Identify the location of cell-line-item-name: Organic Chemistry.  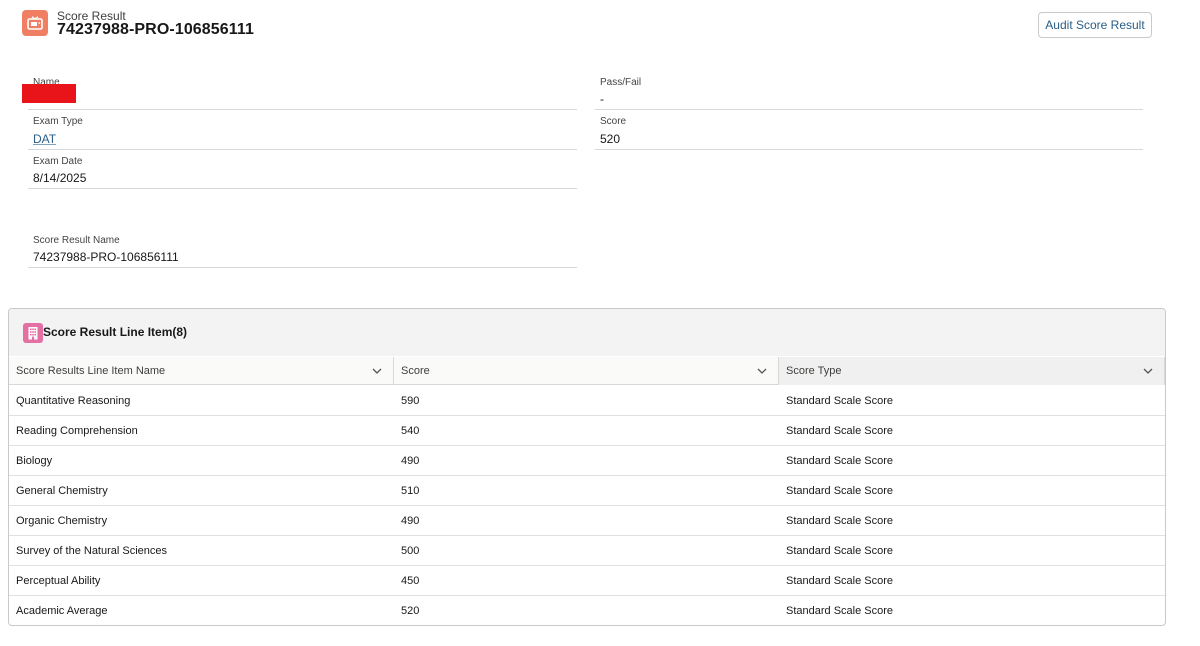
(62, 521).